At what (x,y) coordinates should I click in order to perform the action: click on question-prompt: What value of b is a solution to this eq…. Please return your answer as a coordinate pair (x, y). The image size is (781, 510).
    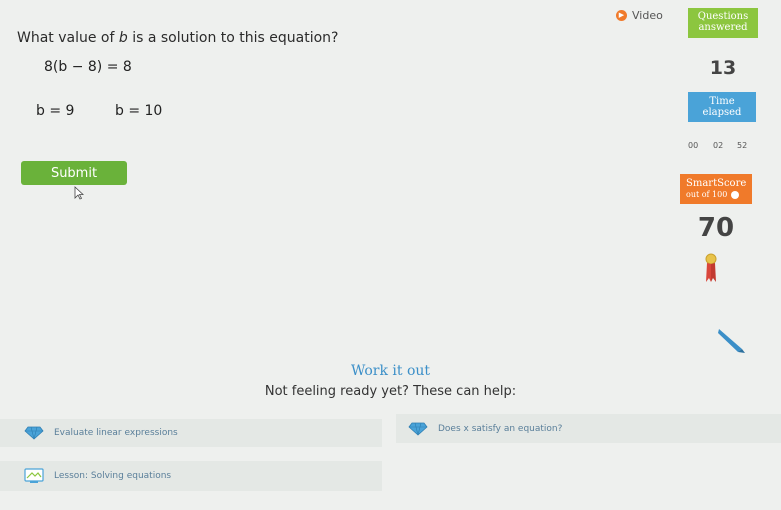
    Looking at the image, I should click on (177, 38).